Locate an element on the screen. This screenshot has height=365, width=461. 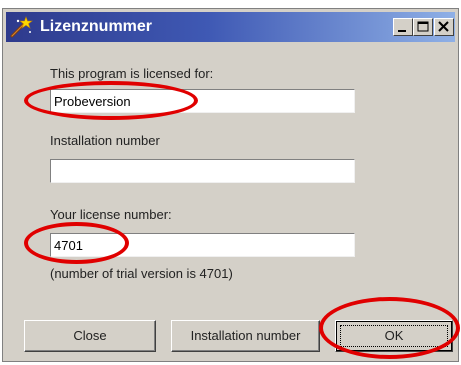
maximize-icon is located at coordinates (423, 26).